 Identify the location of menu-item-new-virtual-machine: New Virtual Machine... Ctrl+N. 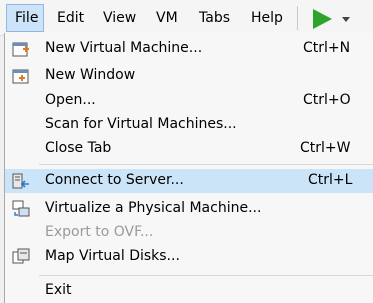
(189, 49).